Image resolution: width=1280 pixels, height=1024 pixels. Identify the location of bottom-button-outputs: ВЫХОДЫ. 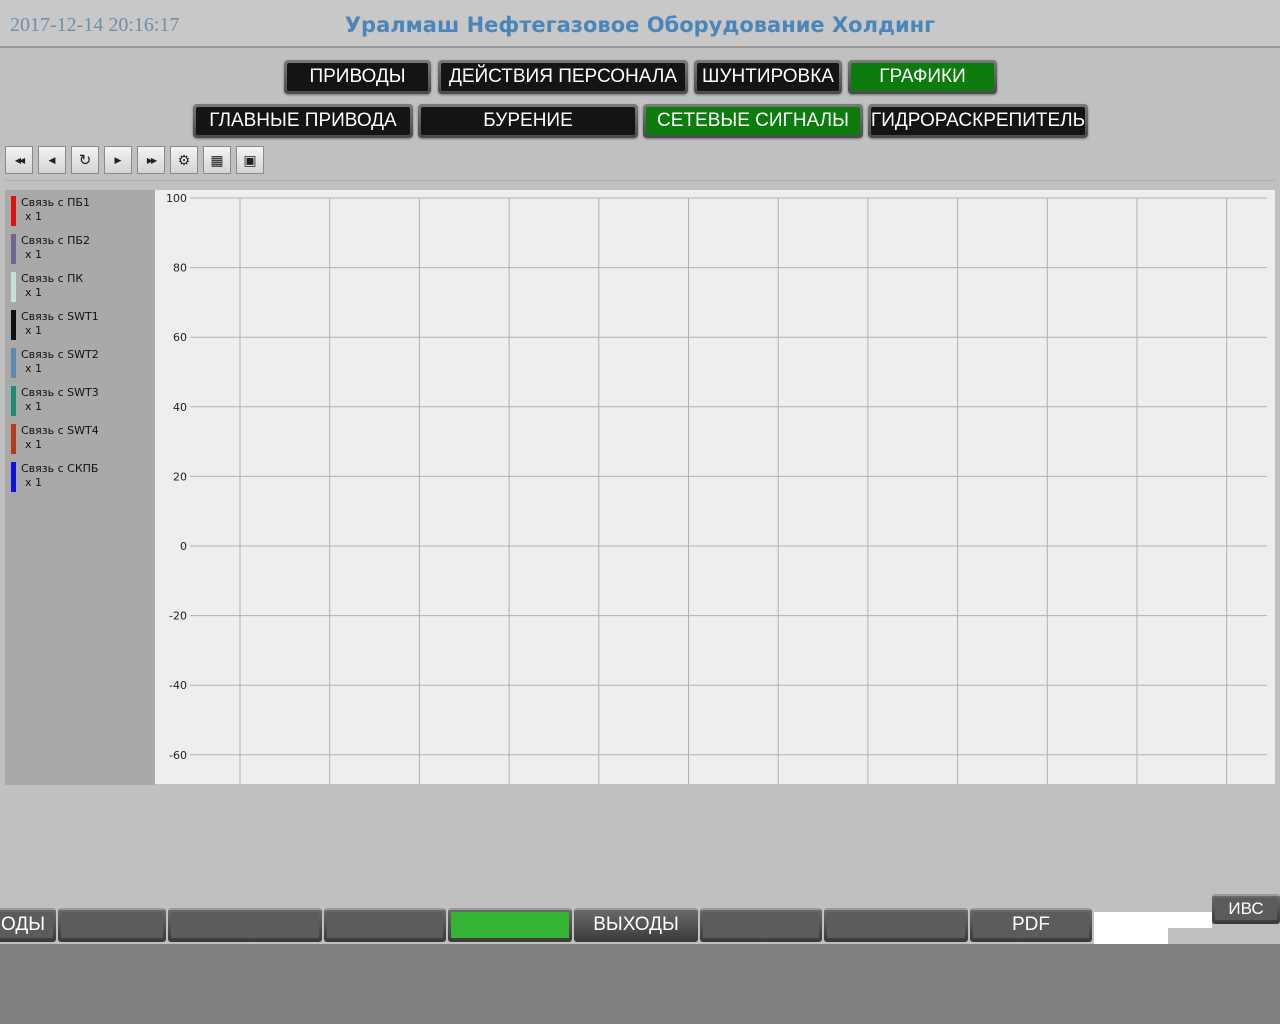
(636, 925).